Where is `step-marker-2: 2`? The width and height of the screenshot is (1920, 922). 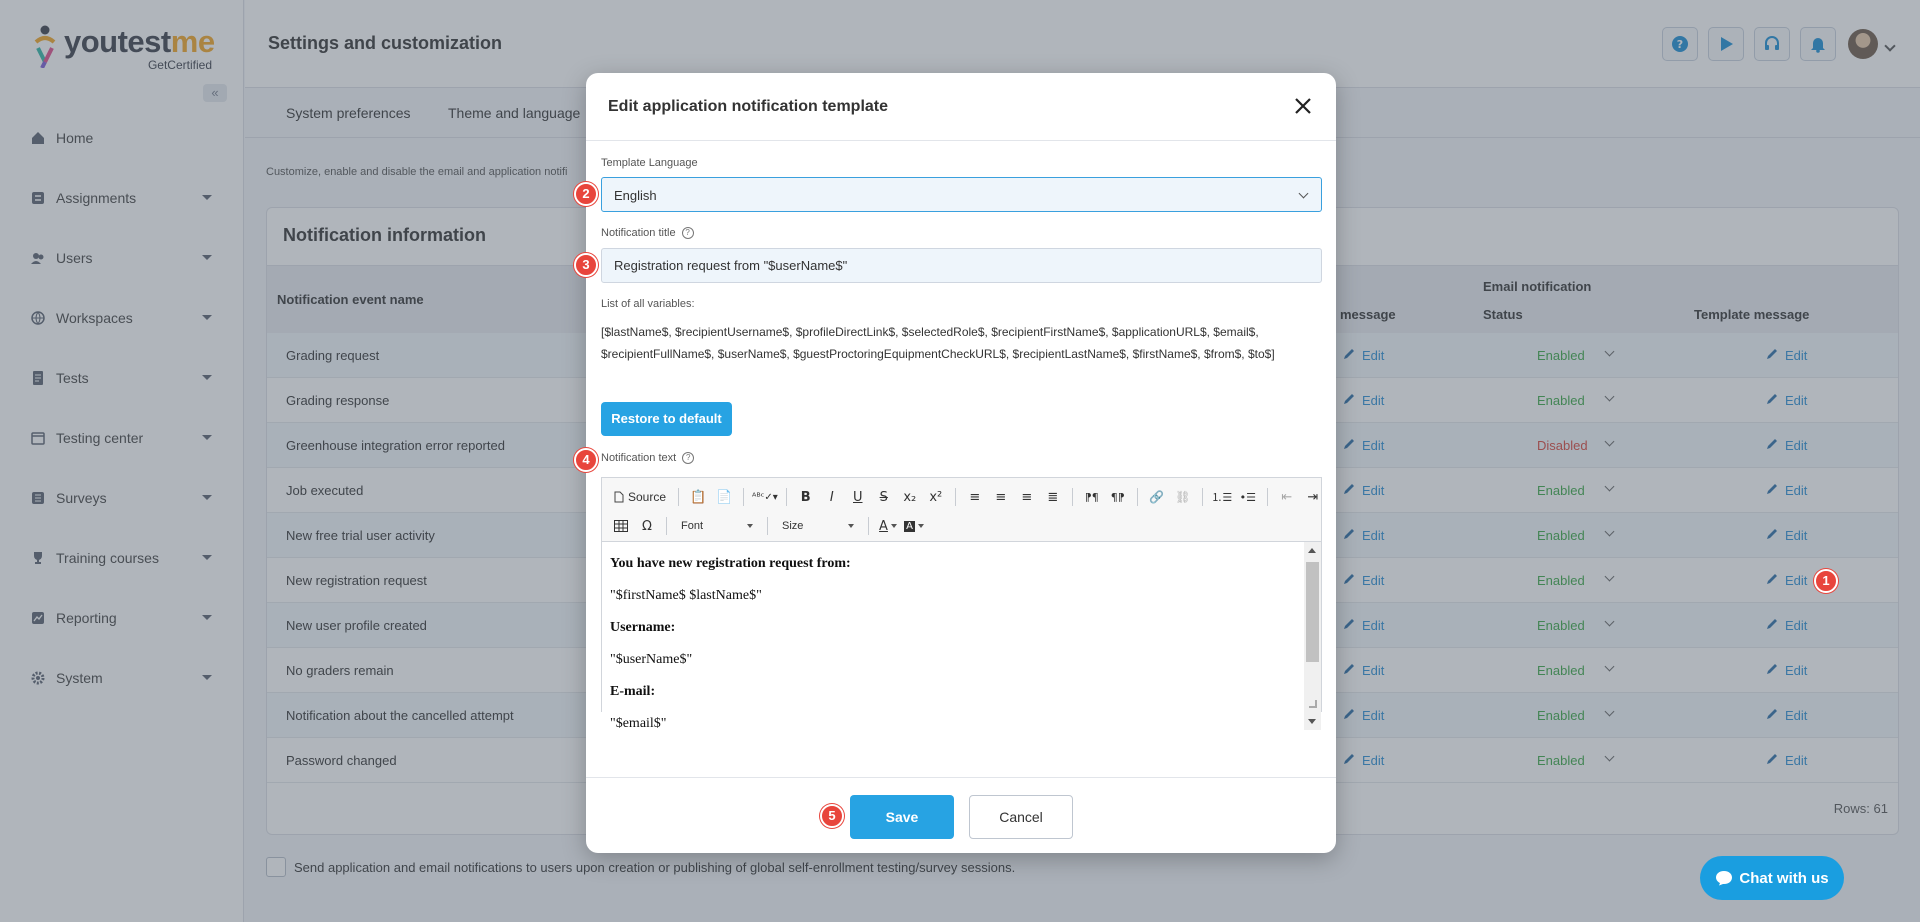
step-marker-2: 2 is located at coordinates (586, 194).